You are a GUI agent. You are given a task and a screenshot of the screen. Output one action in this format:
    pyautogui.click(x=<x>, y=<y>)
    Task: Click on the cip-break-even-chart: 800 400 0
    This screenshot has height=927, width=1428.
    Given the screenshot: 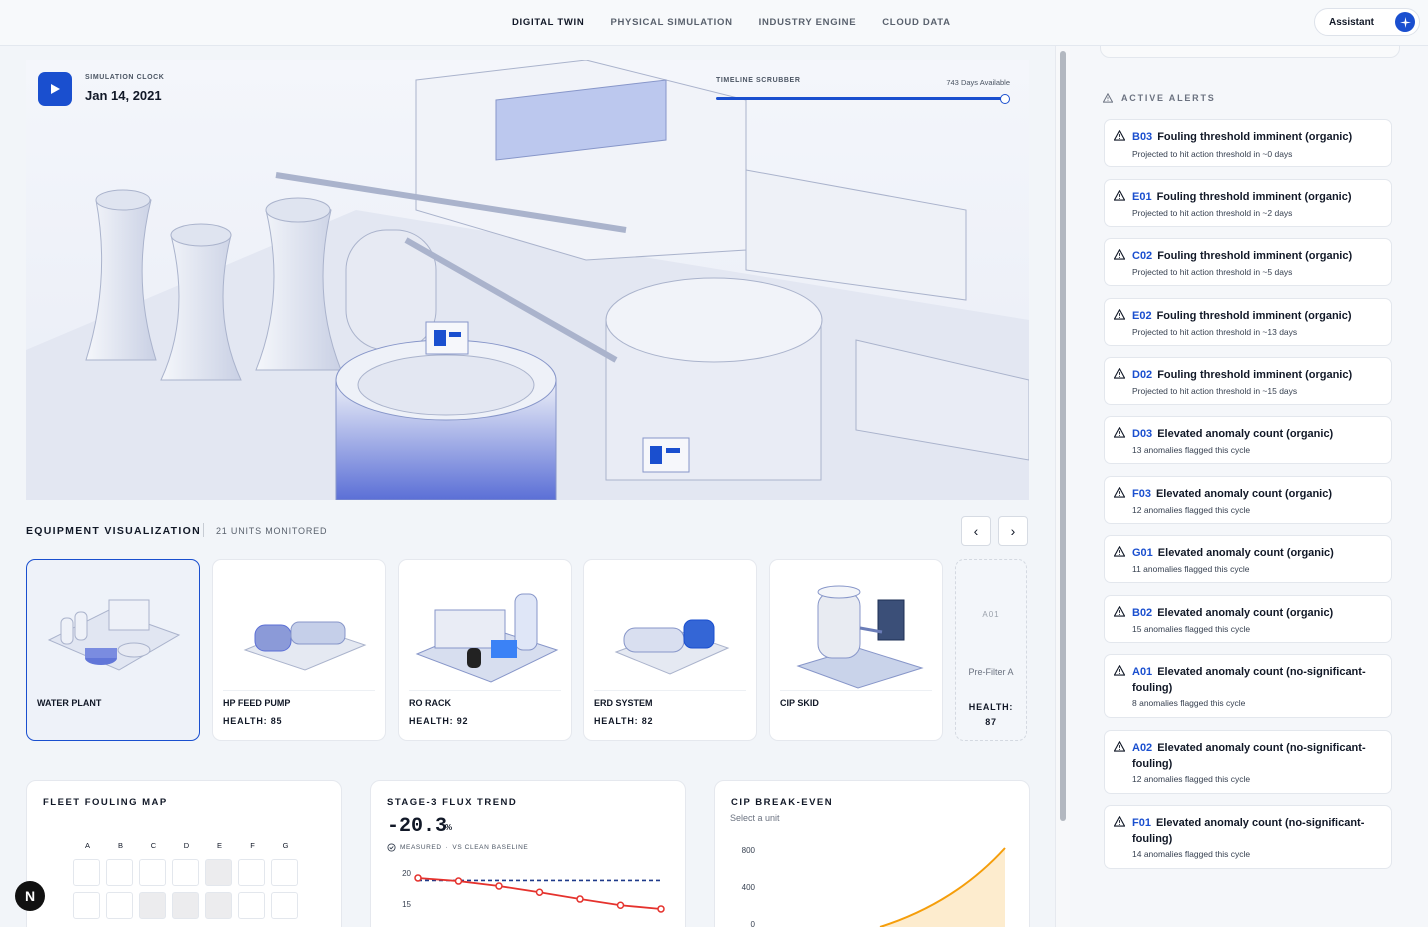 What is the action you would take?
    pyautogui.click(x=874, y=886)
    